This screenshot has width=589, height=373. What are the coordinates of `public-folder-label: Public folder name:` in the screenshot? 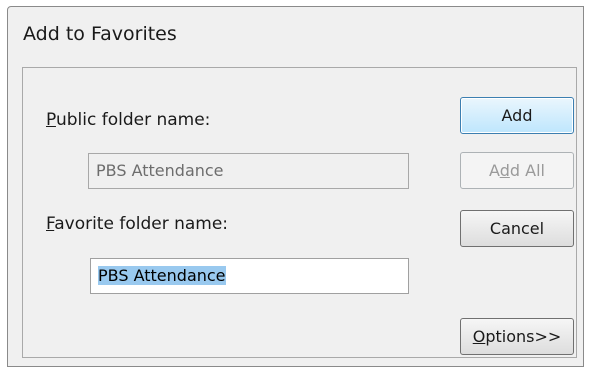 It's located at (128, 120).